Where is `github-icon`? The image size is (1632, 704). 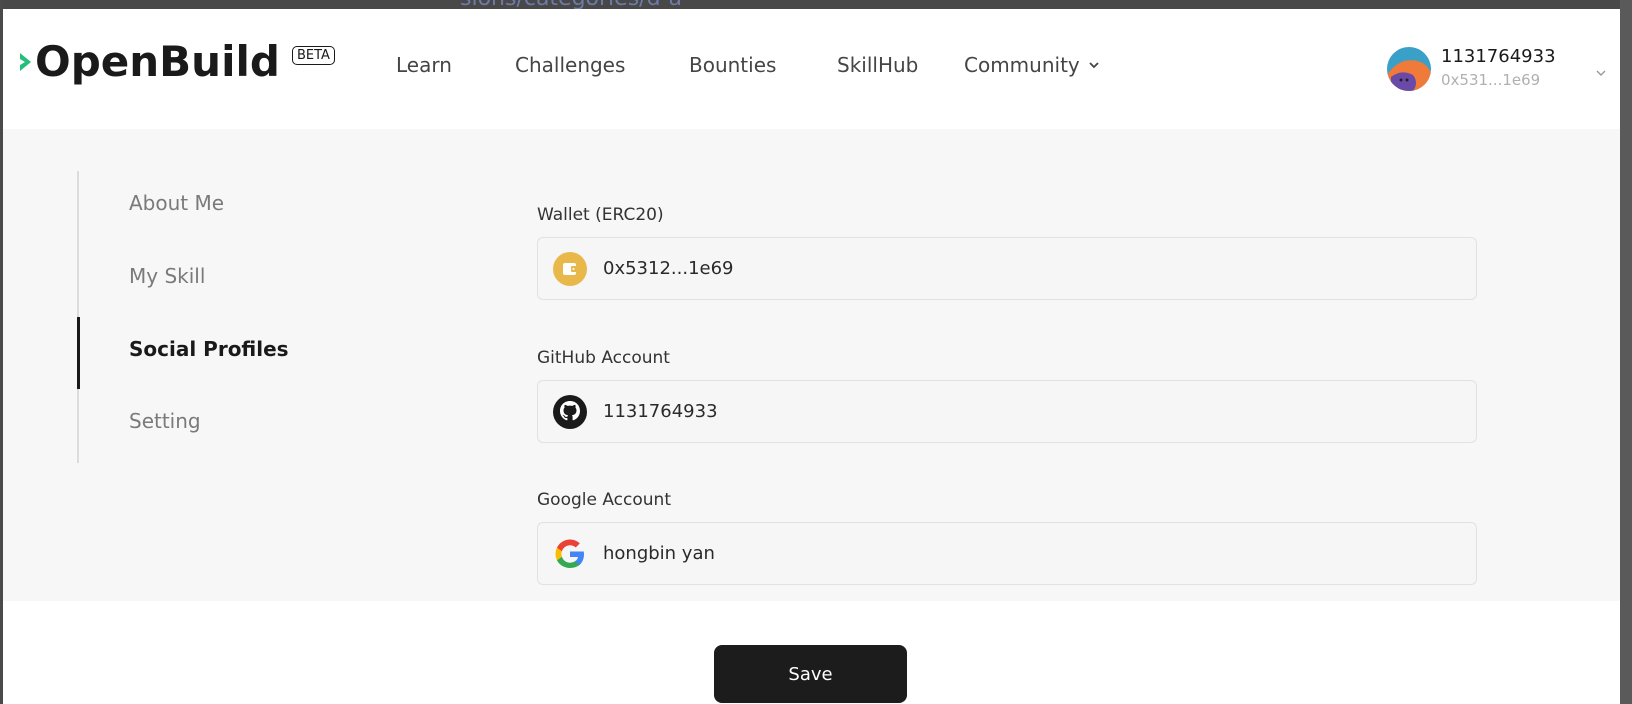 github-icon is located at coordinates (570, 411).